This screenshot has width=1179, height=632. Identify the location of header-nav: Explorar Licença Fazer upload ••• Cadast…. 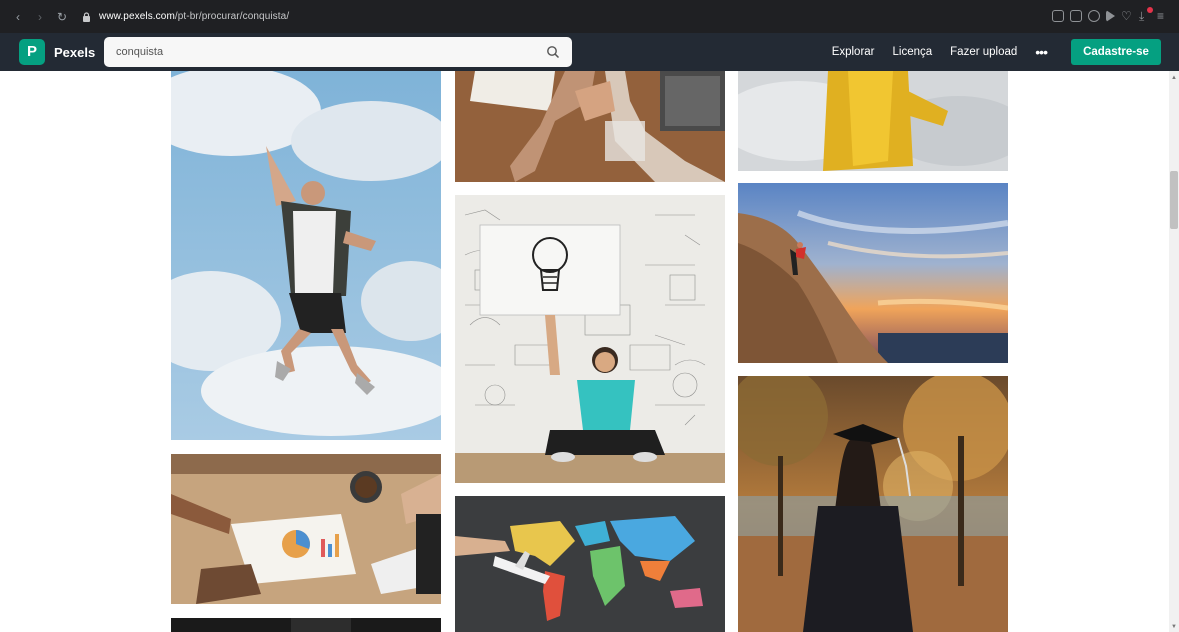
(996, 52).